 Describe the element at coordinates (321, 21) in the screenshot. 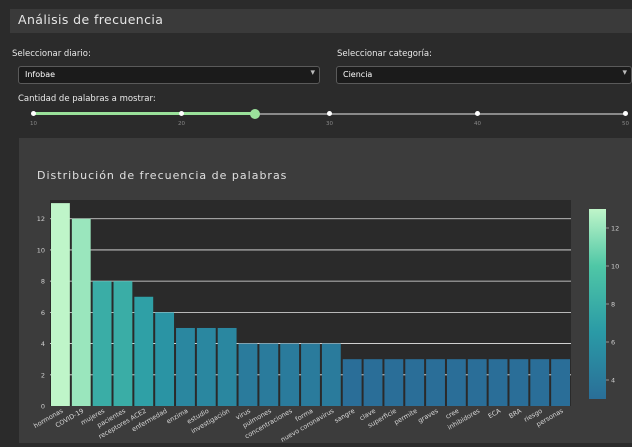

I see `app-header: Análisis de frecuencia` at that location.